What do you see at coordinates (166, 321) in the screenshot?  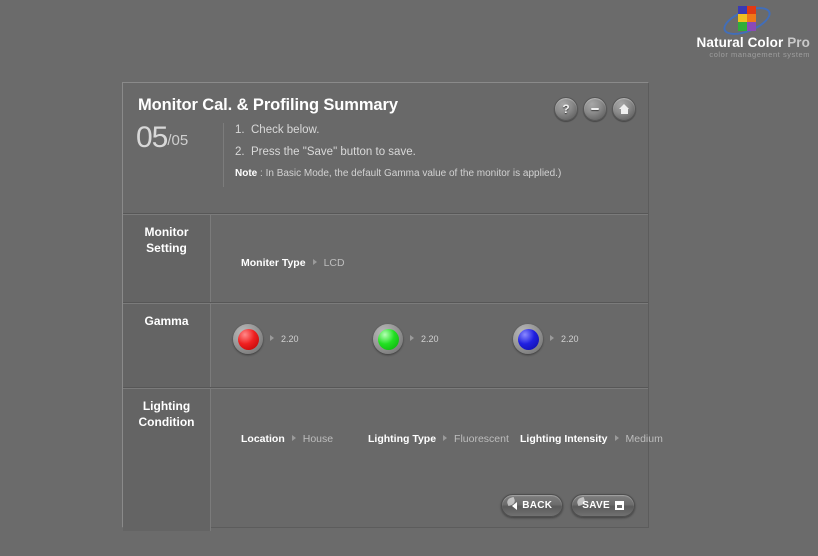 I see `section-label-line1: Gamma` at bounding box center [166, 321].